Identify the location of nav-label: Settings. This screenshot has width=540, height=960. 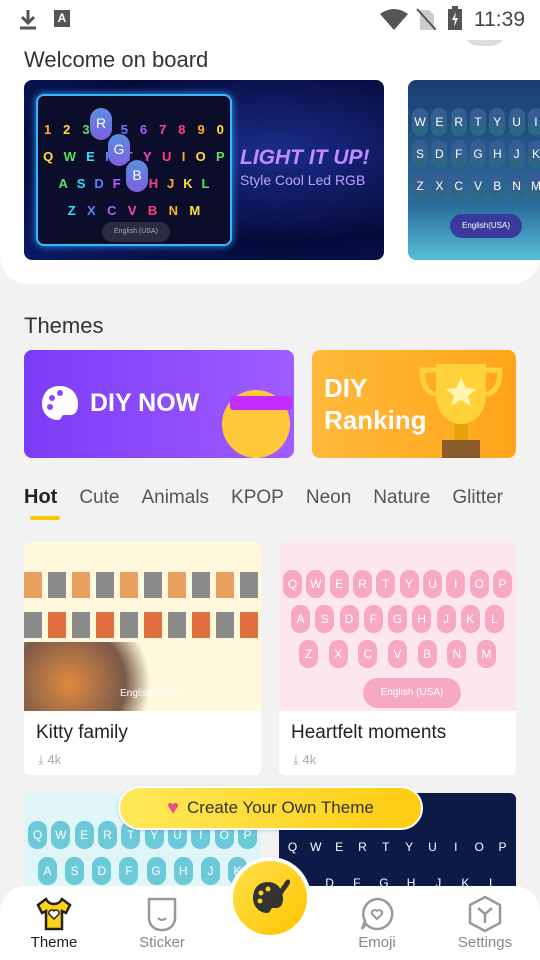
(485, 942).